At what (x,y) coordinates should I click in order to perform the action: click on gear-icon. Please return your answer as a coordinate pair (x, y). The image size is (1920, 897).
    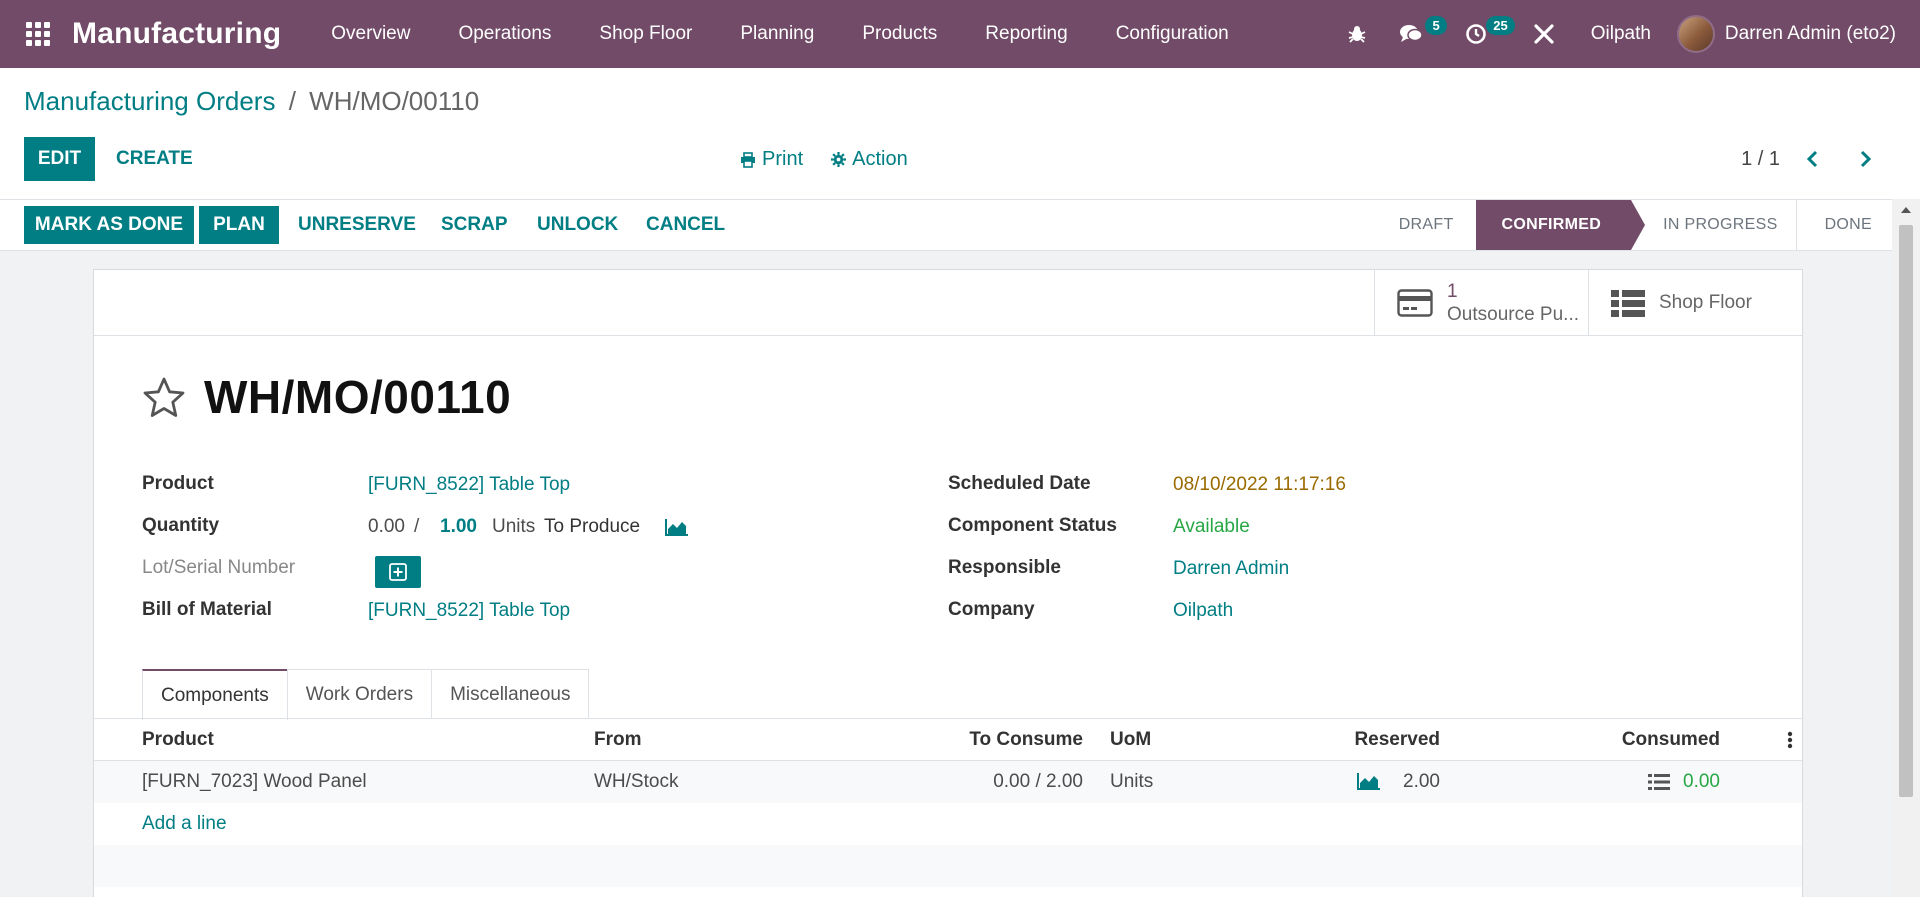
    Looking at the image, I should click on (839, 159).